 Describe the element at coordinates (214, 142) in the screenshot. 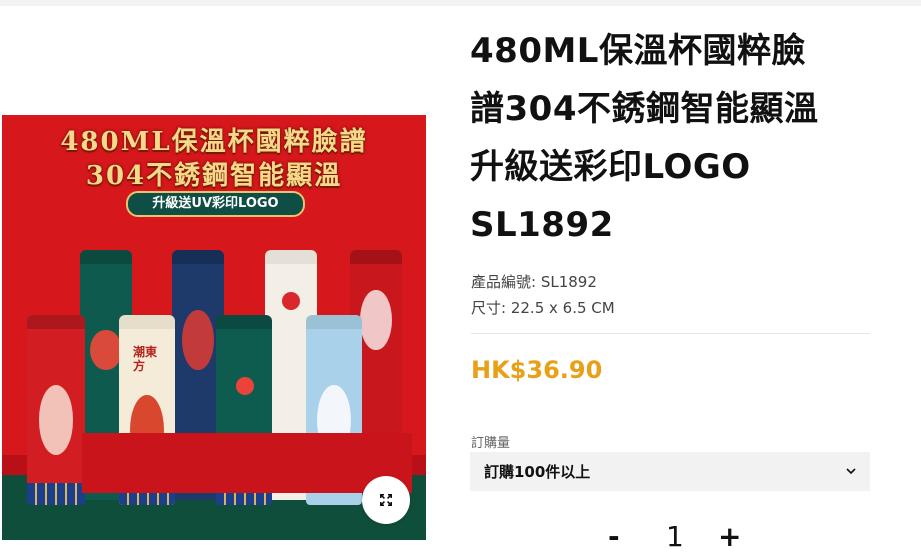

I see `image-title-line1: 480ML保溫杯國粹臉譜` at that location.